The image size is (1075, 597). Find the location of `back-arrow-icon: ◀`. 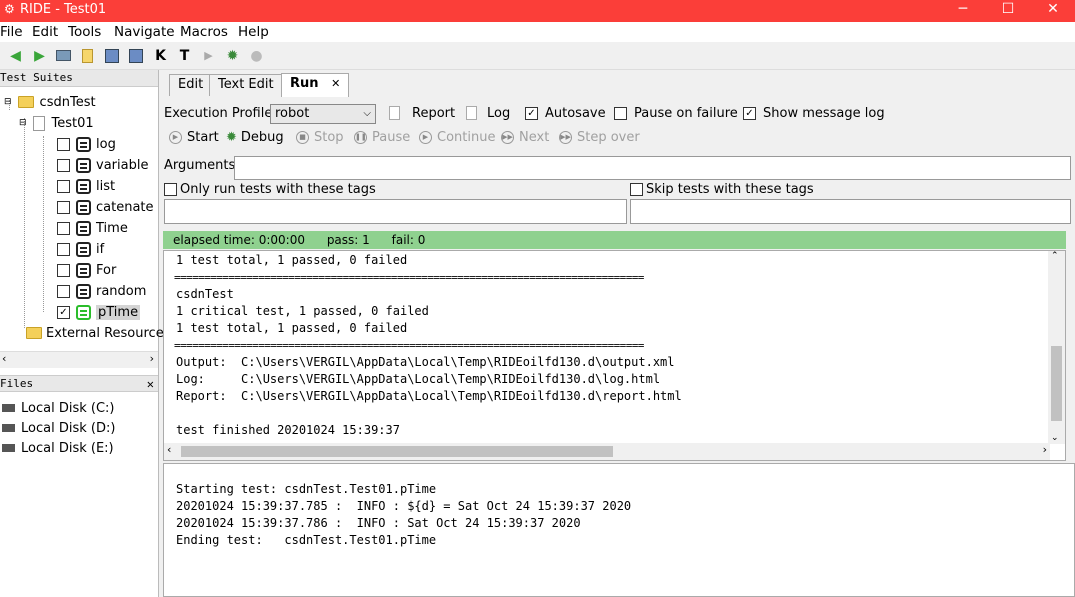

back-arrow-icon: ◀ is located at coordinates (15, 55).